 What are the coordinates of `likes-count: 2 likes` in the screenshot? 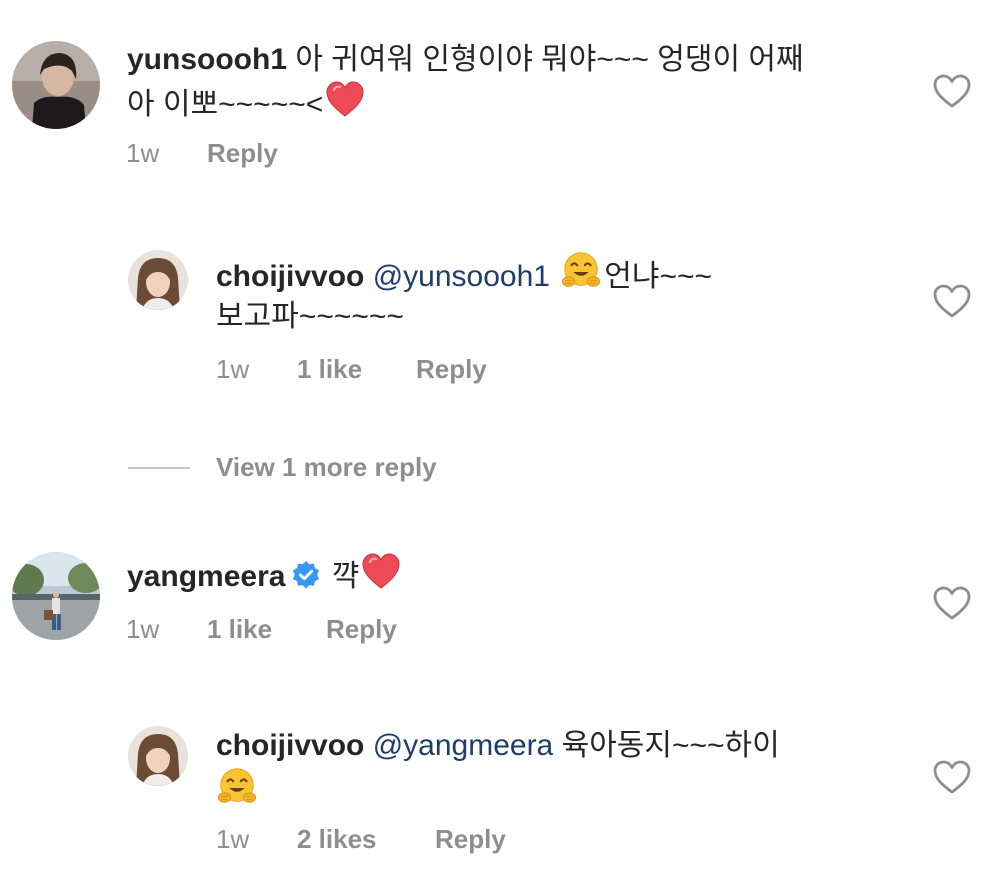 It's located at (337, 839).